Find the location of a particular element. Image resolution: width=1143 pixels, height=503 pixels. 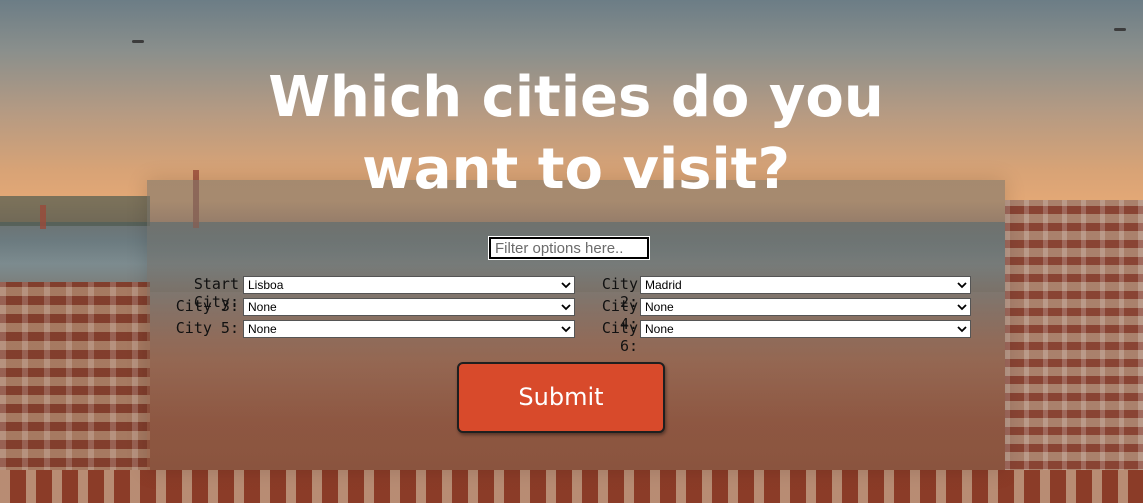

city-3-label: City 3: is located at coordinates (207, 306).